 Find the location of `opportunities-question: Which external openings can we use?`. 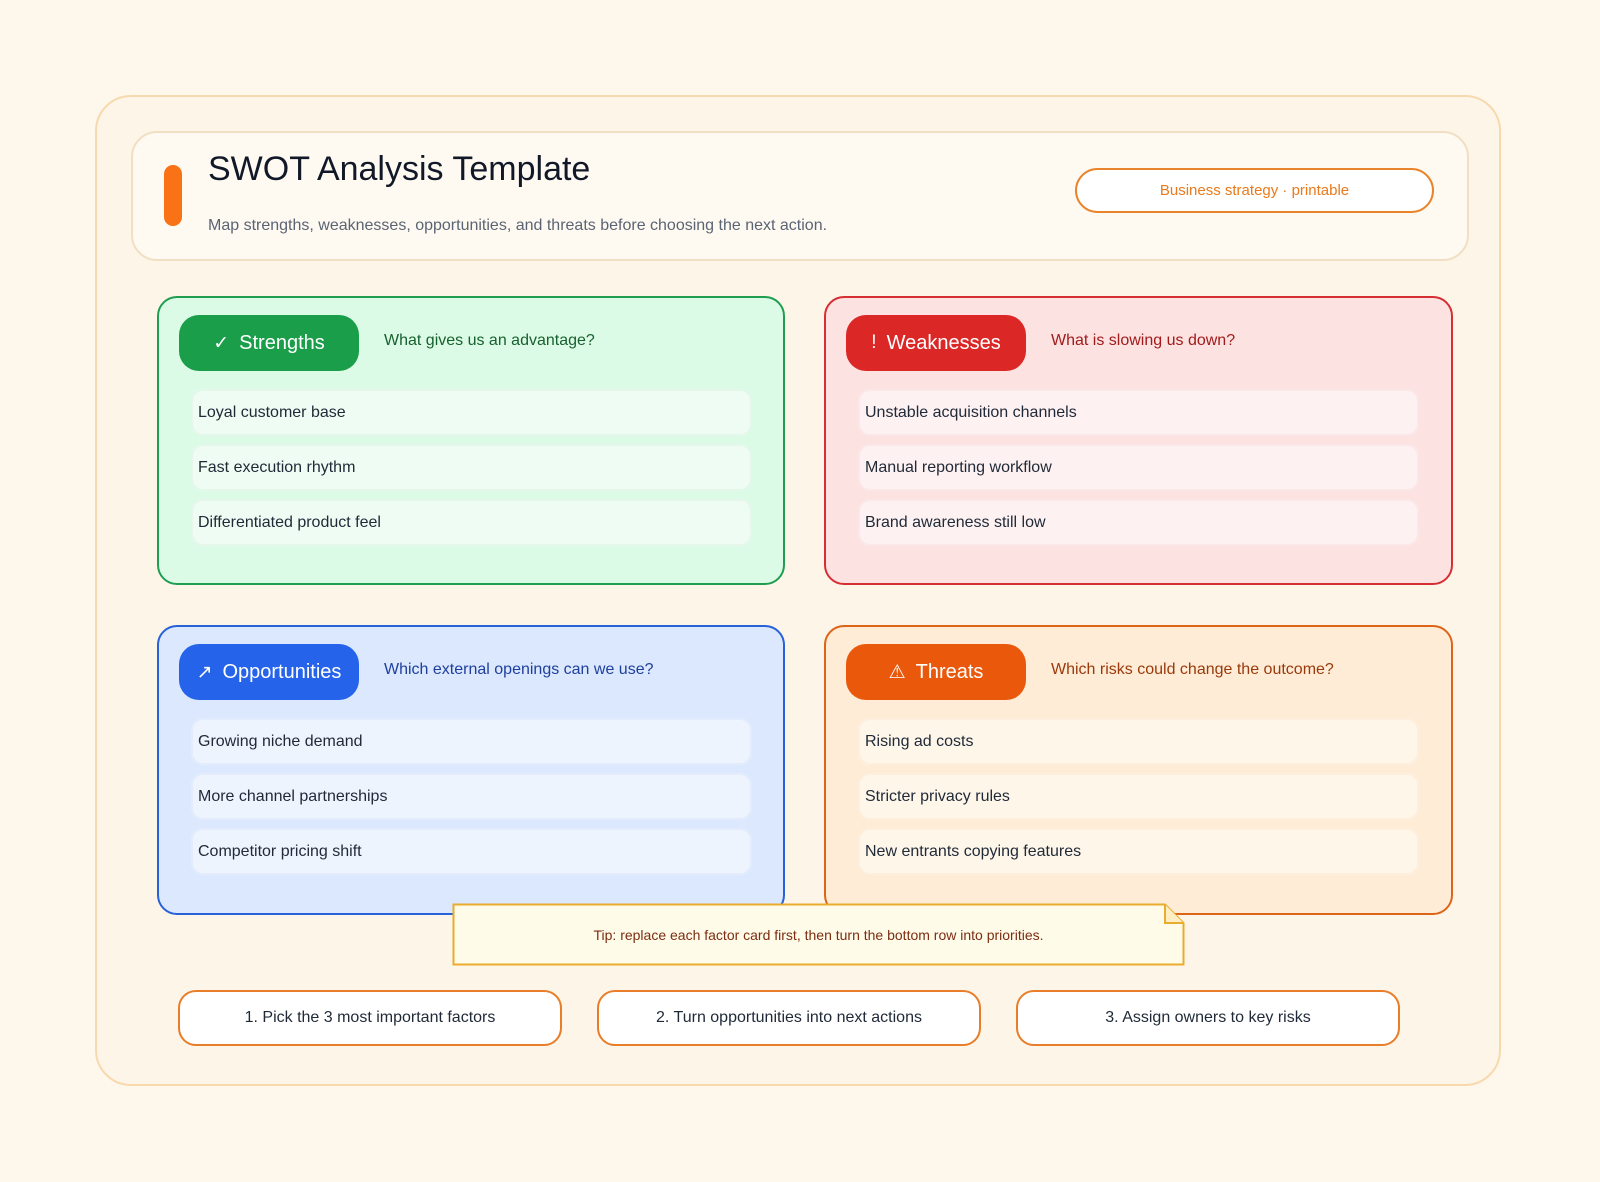

opportunities-question: Which external openings can we use? is located at coordinates (519, 669).